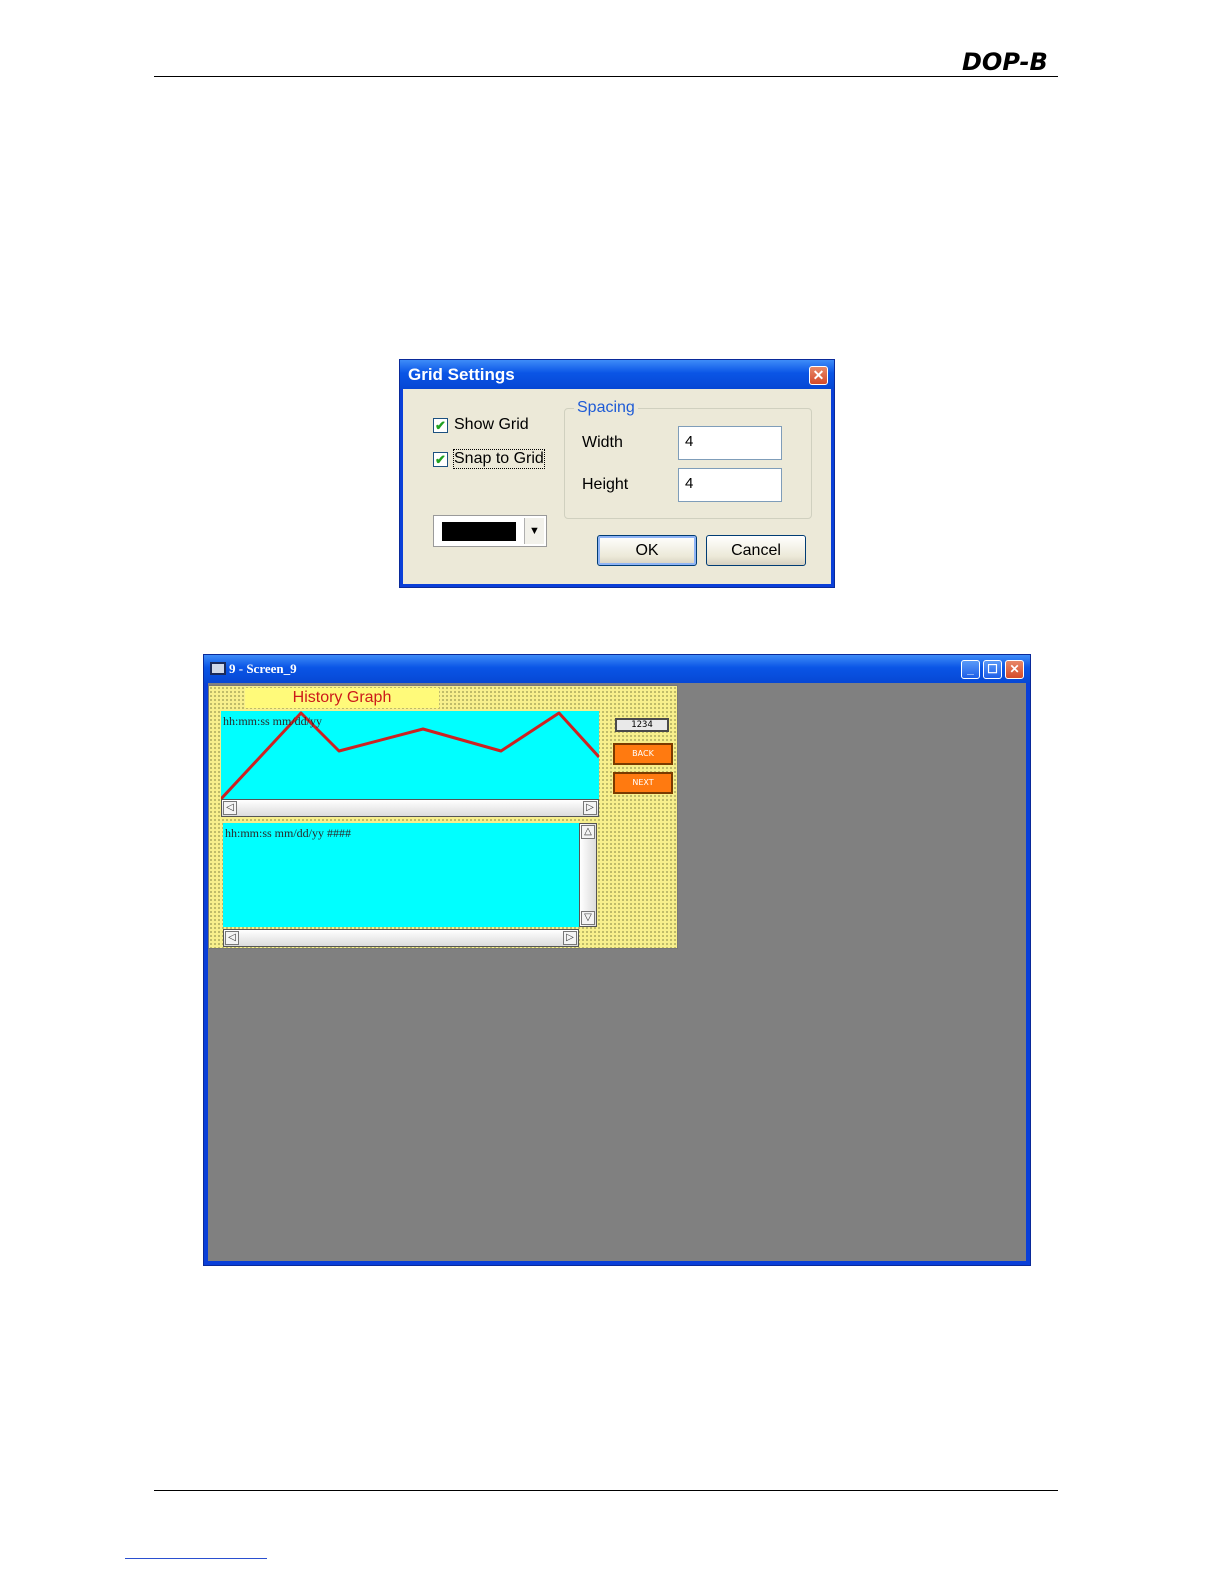 This screenshot has height=1584, width=1224. Describe the element at coordinates (617, 374) in the screenshot. I see `dialog-titlebar: Grid Settings ✕` at that location.